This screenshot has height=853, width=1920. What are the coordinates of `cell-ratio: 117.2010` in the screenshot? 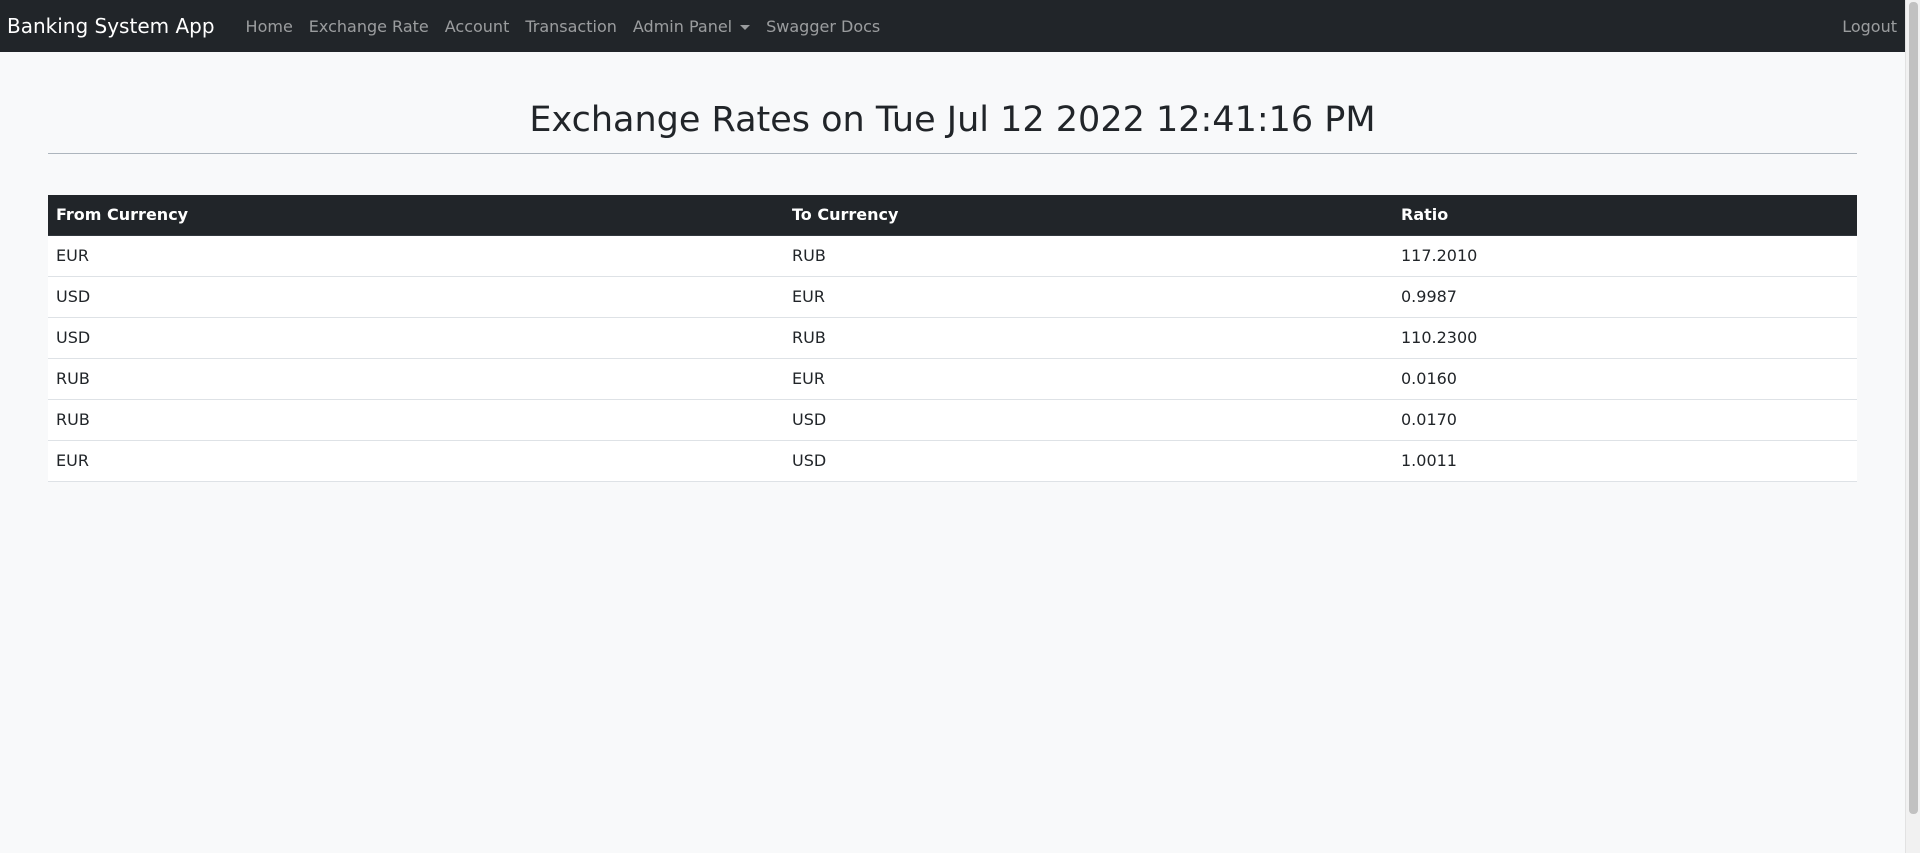 It's located at (1625, 256).